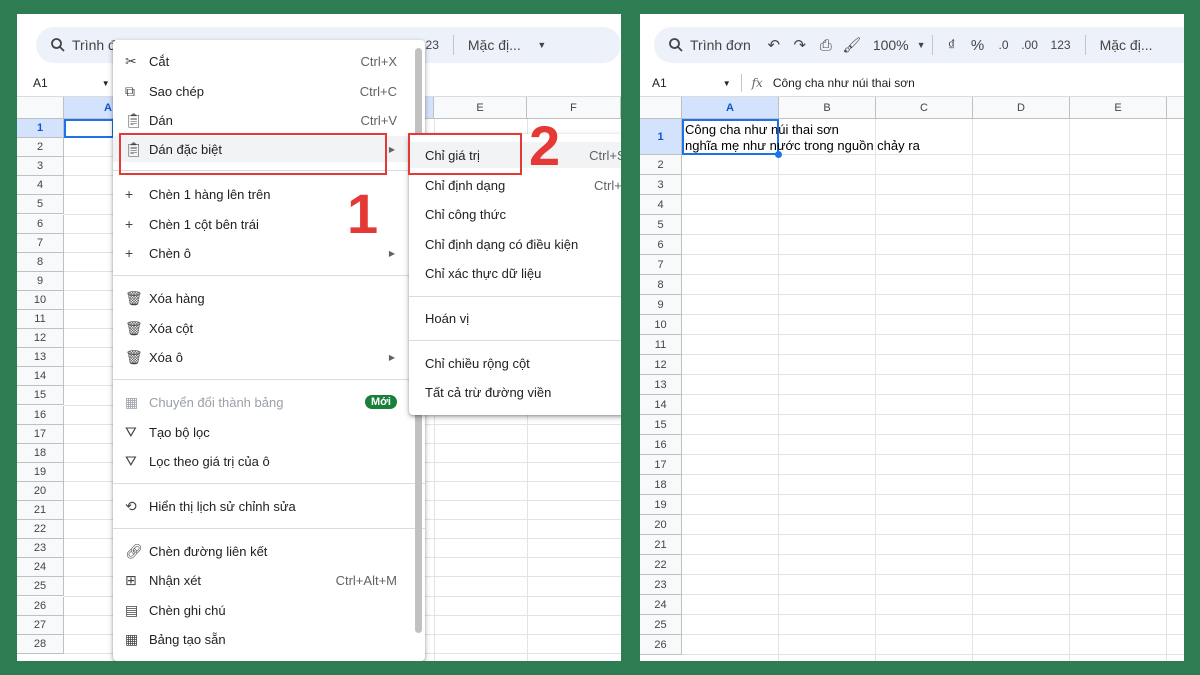 This screenshot has height=675, width=1200. Describe the element at coordinates (774, 45) in the screenshot. I see `undo-icon: ↶` at that location.